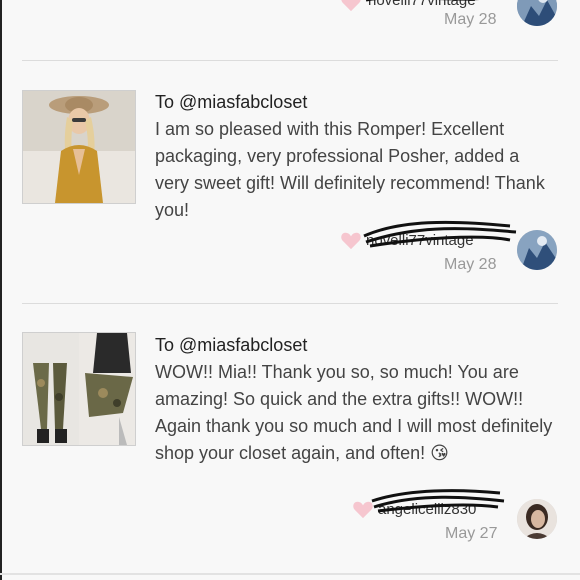 This screenshot has width=580, height=580. What do you see at coordinates (290, 30) in the screenshot?
I see `previous-review: novelli77vintage May 28` at bounding box center [290, 30].